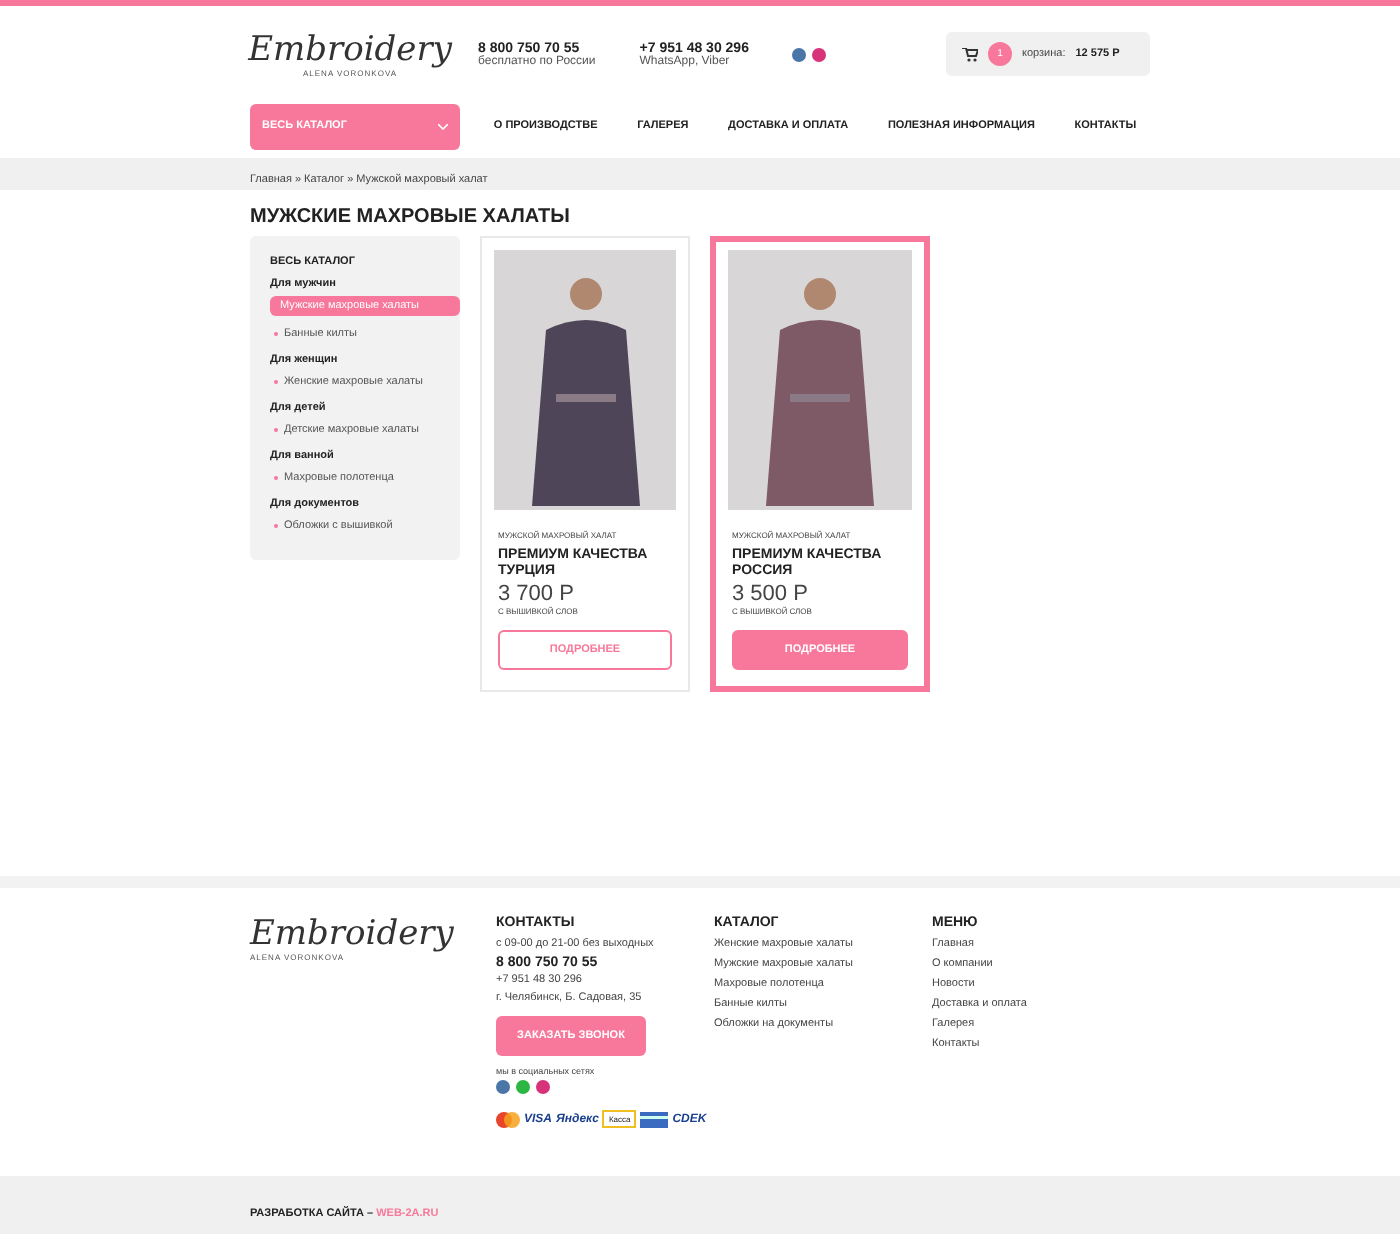  I want to click on bank-card-icon, so click(654, 1119).